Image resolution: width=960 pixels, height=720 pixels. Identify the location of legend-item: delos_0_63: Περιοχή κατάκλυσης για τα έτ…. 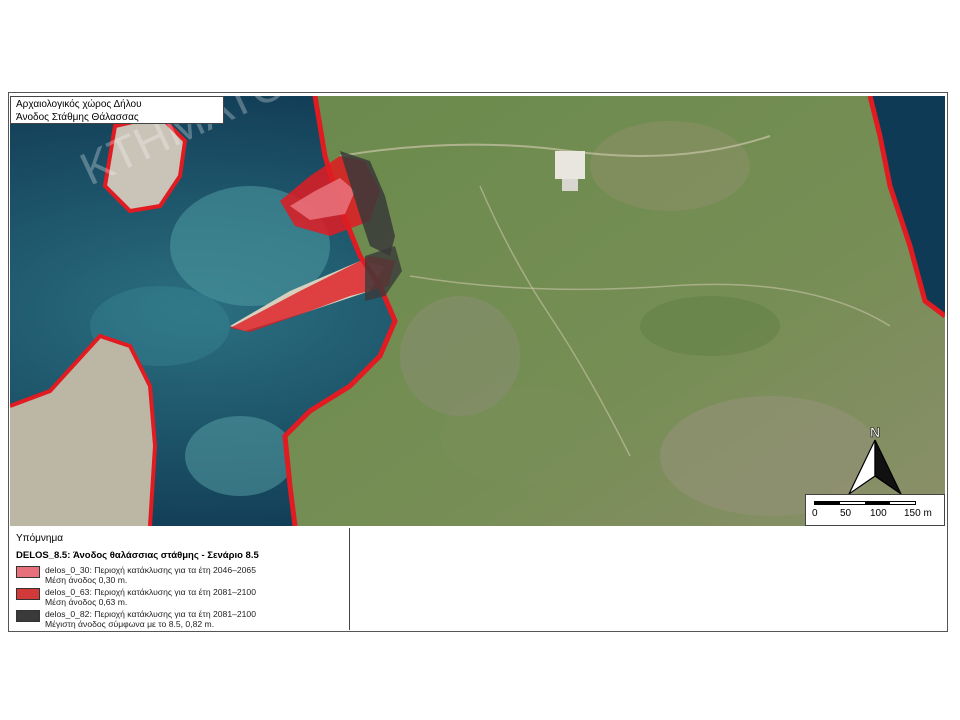
(179, 597).